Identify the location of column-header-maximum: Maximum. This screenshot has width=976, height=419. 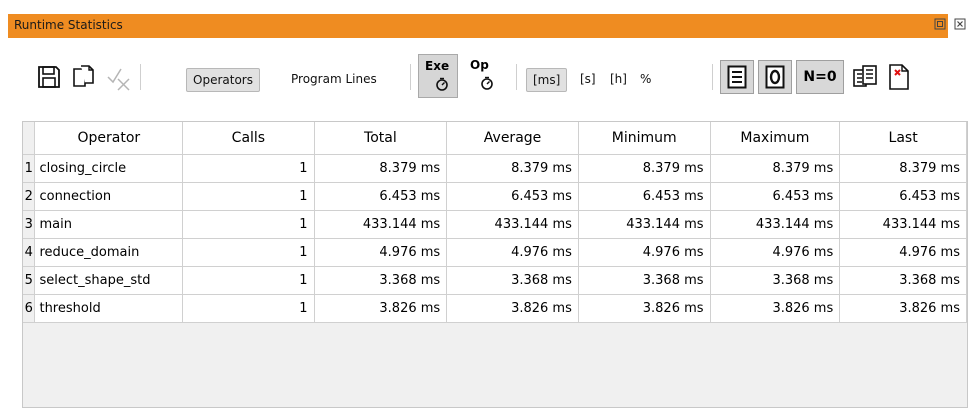
(775, 138).